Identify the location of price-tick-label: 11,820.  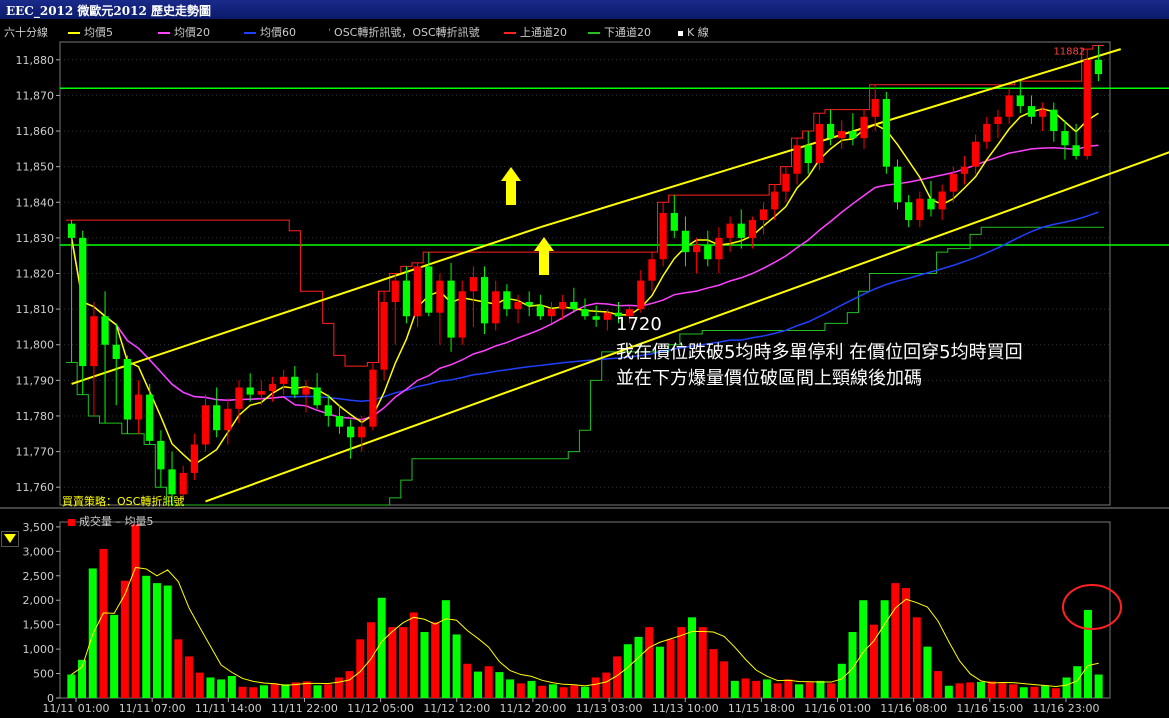
(35, 274).